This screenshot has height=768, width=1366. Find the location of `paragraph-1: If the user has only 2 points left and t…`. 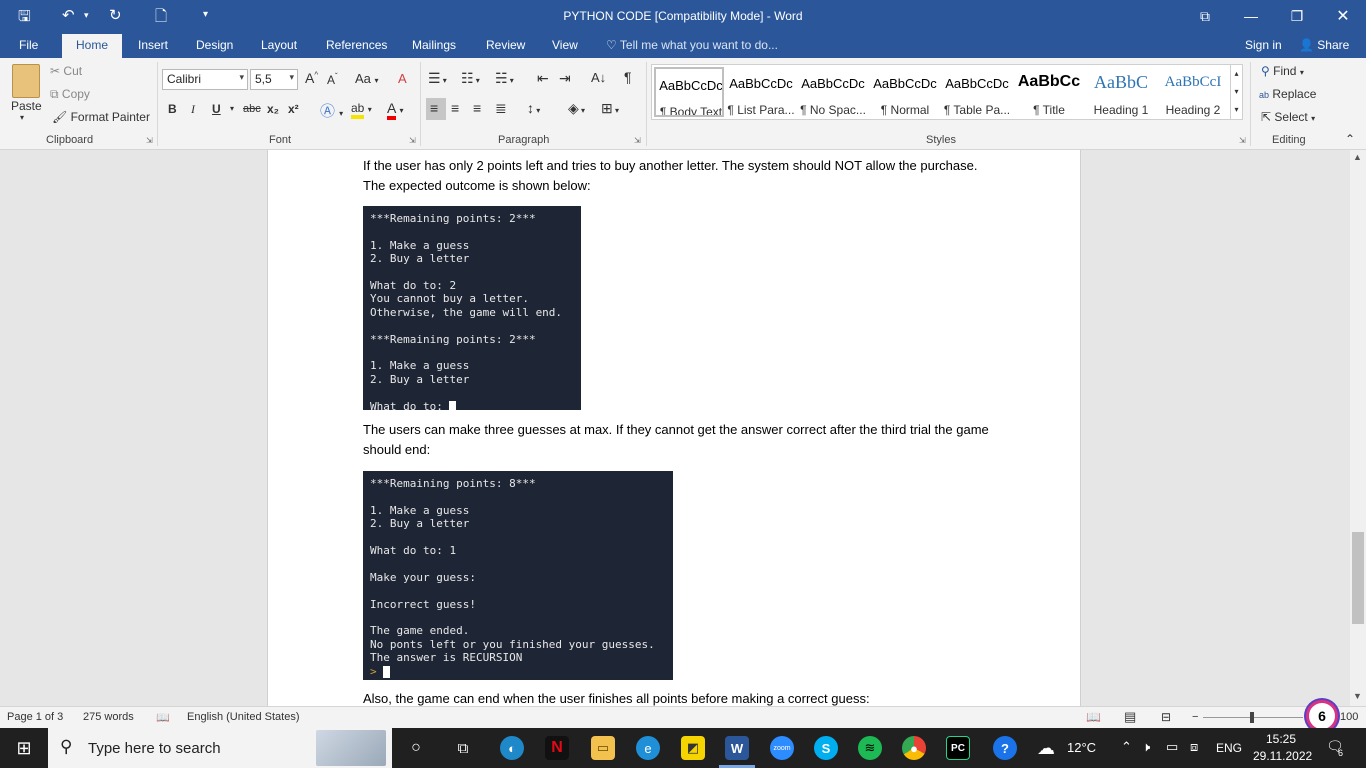

paragraph-1: If the user has only 2 points left and t… is located at coordinates (683, 176).